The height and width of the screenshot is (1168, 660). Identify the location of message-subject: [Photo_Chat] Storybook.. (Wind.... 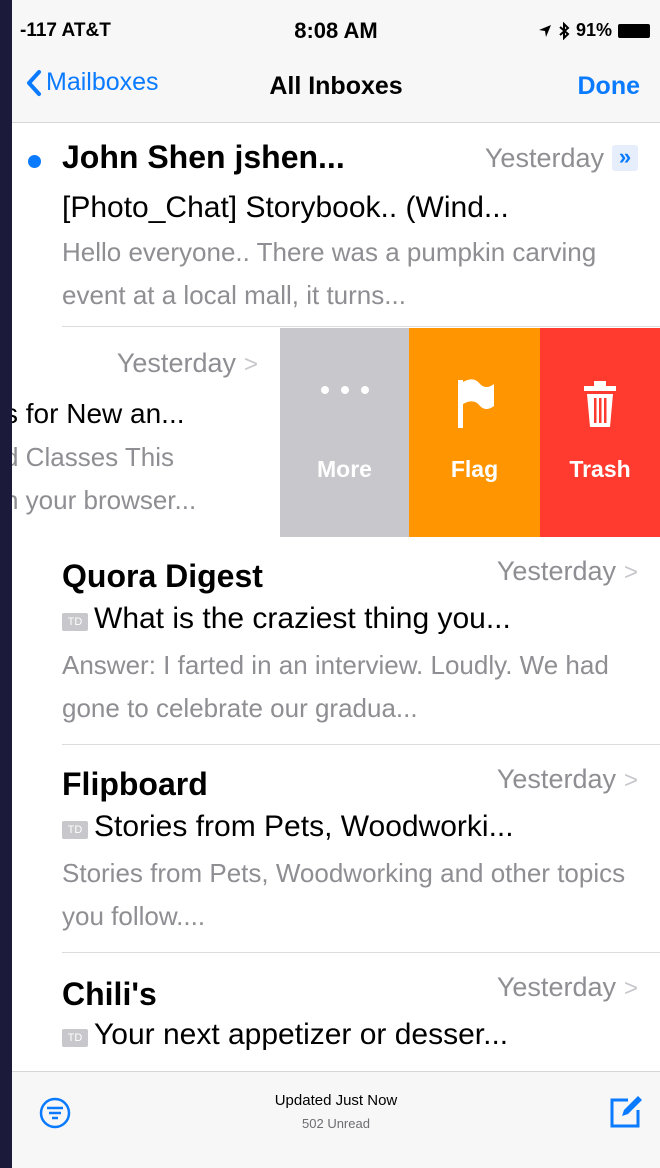
(285, 207).